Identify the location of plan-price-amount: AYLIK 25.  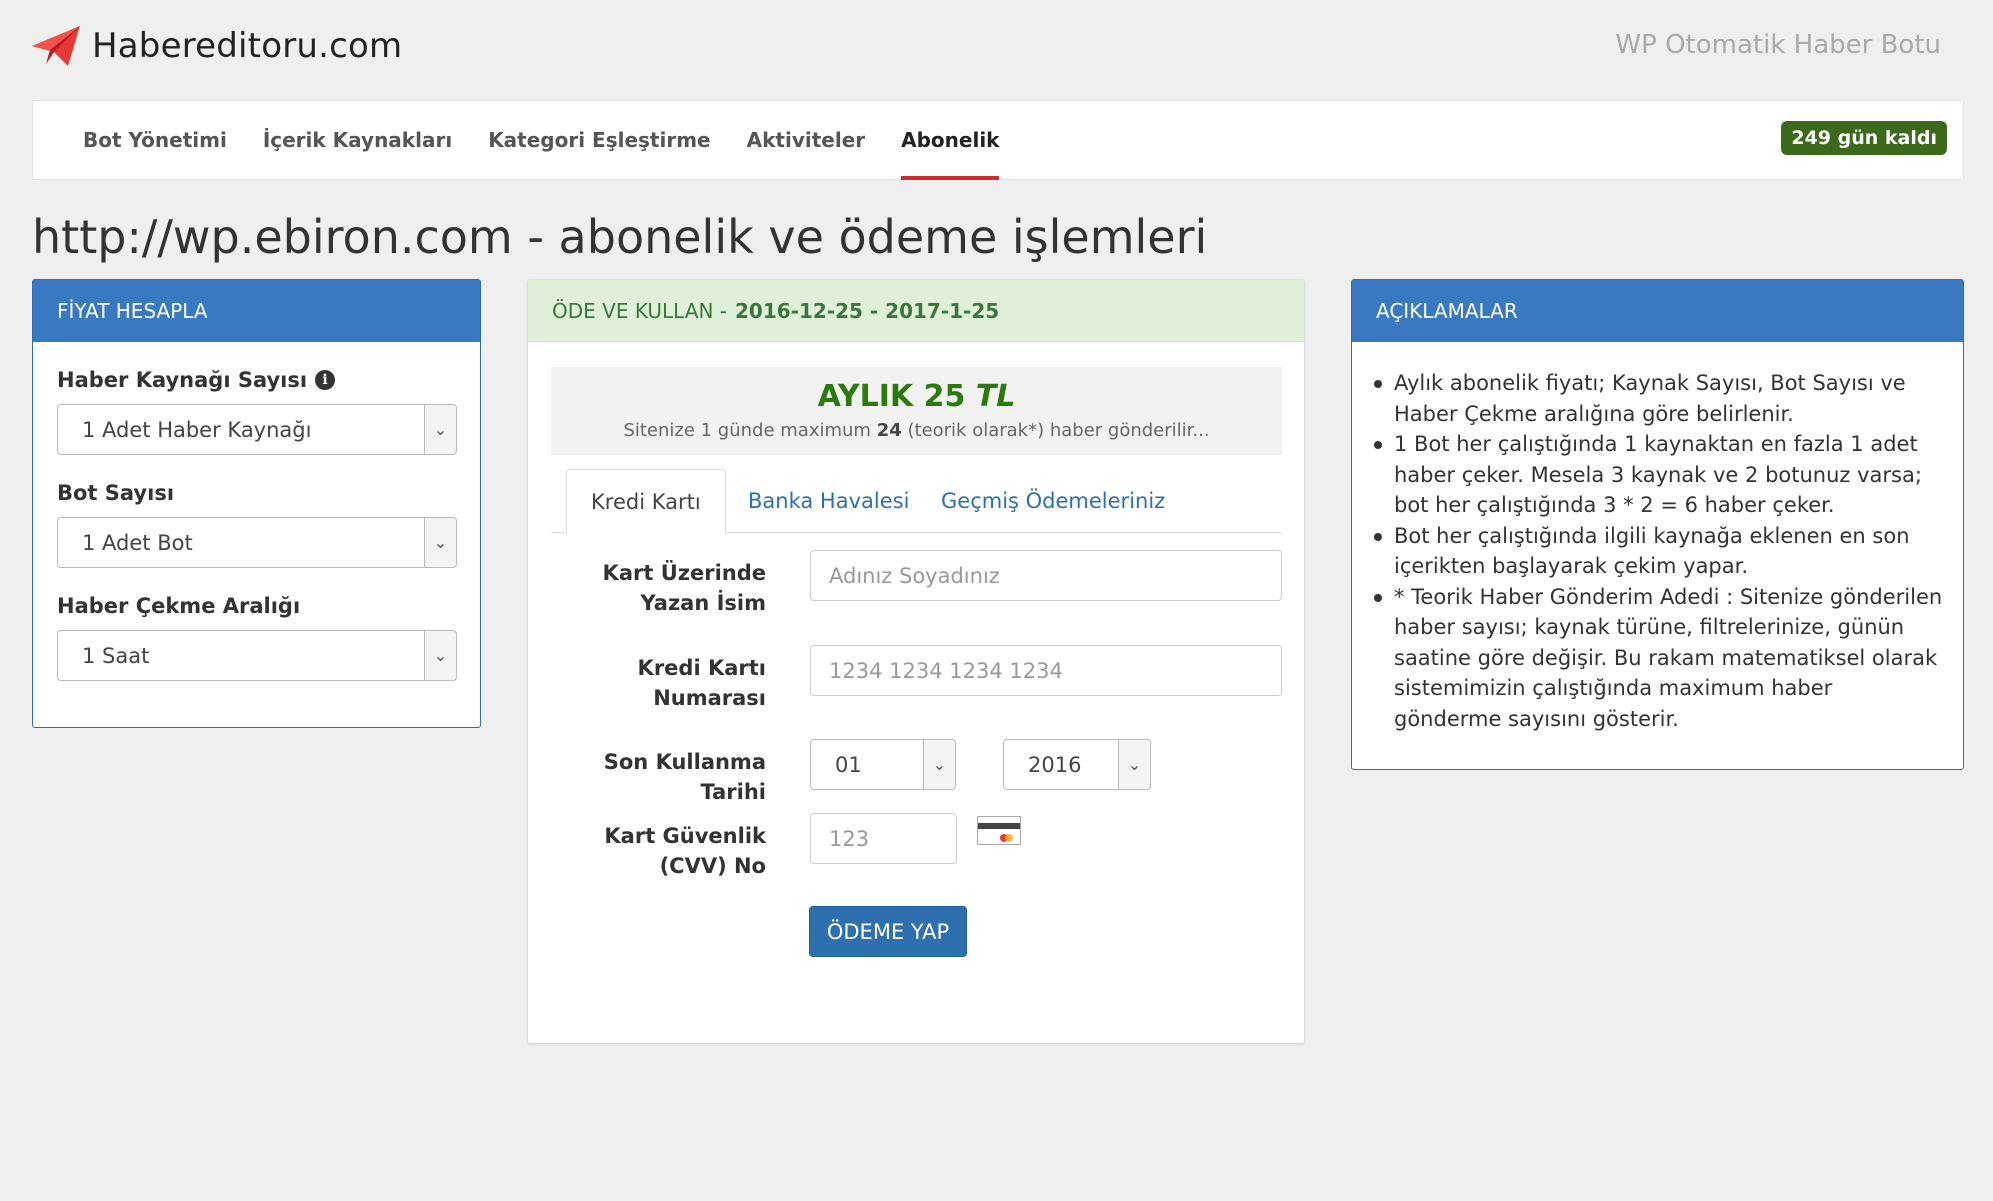
(891, 396).